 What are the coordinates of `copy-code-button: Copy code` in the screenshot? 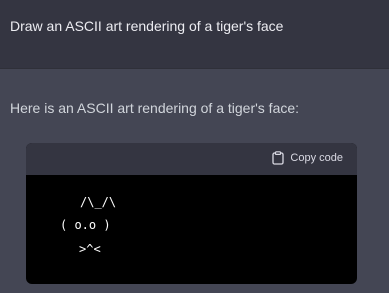 It's located at (307, 158).